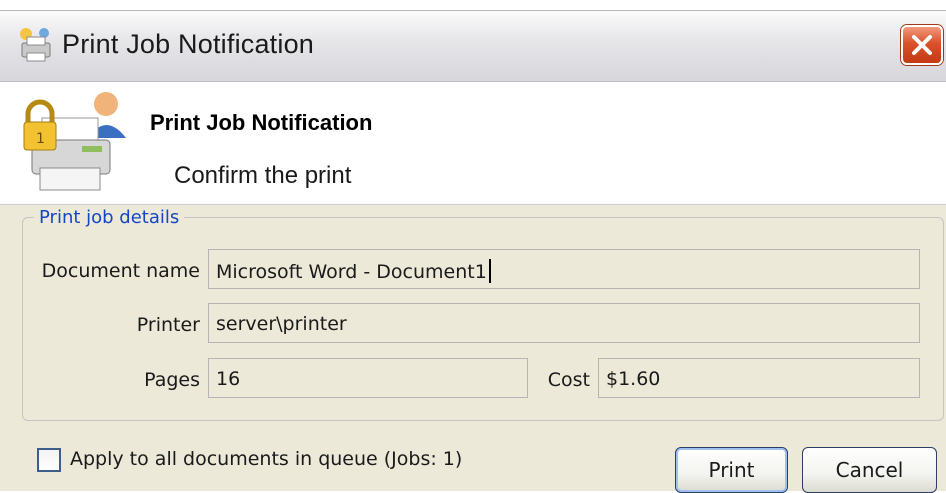 The width and height of the screenshot is (946, 493). What do you see at coordinates (489, 271) in the screenshot?
I see `text-caret` at bounding box center [489, 271].